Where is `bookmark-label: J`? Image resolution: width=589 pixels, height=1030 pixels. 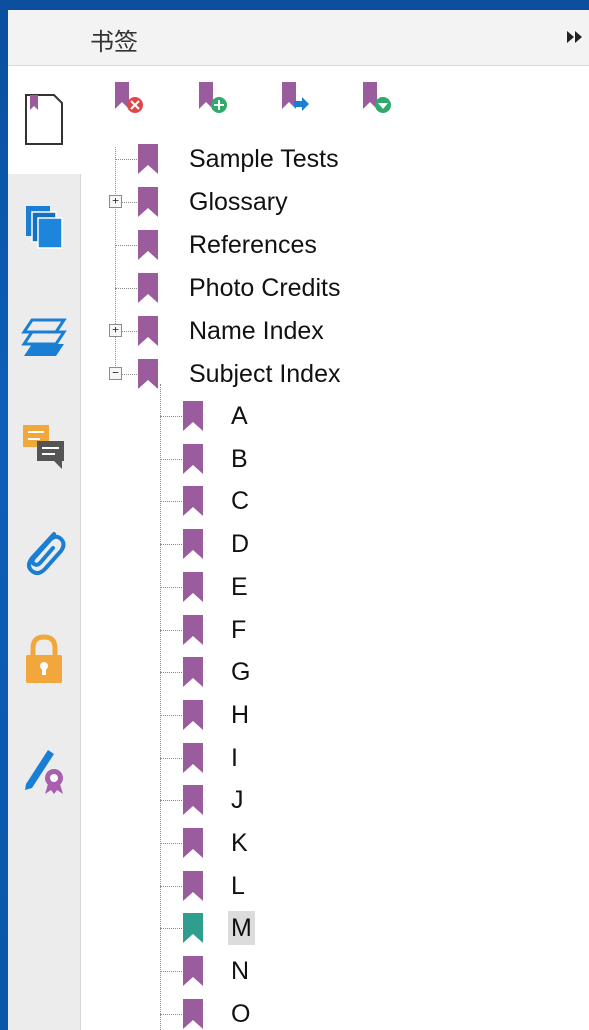
bookmark-label: J is located at coordinates (237, 800).